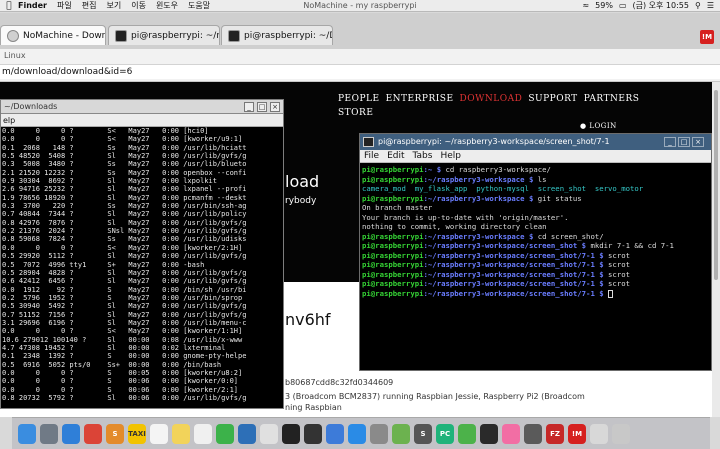  Describe the element at coordinates (113, 5) in the screenshot. I see `menu-view: 보기` at that location.